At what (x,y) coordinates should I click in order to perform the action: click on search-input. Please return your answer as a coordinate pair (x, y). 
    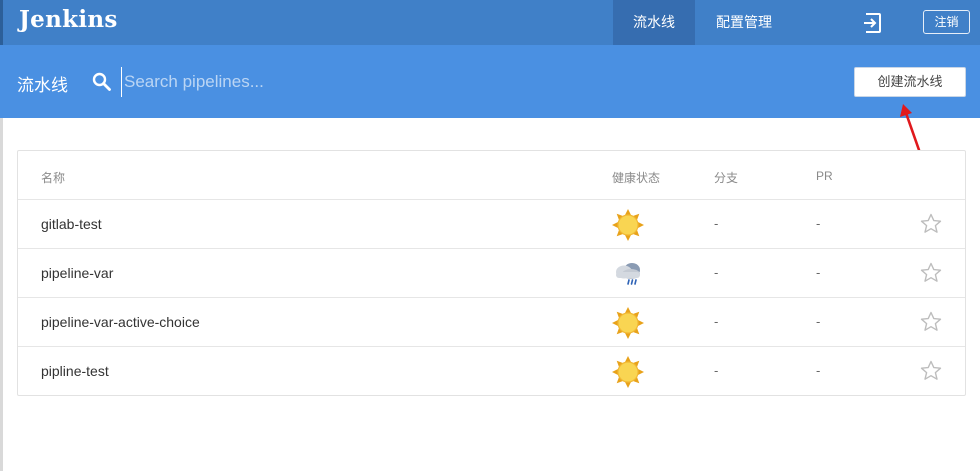
    Looking at the image, I should click on (401, 82).